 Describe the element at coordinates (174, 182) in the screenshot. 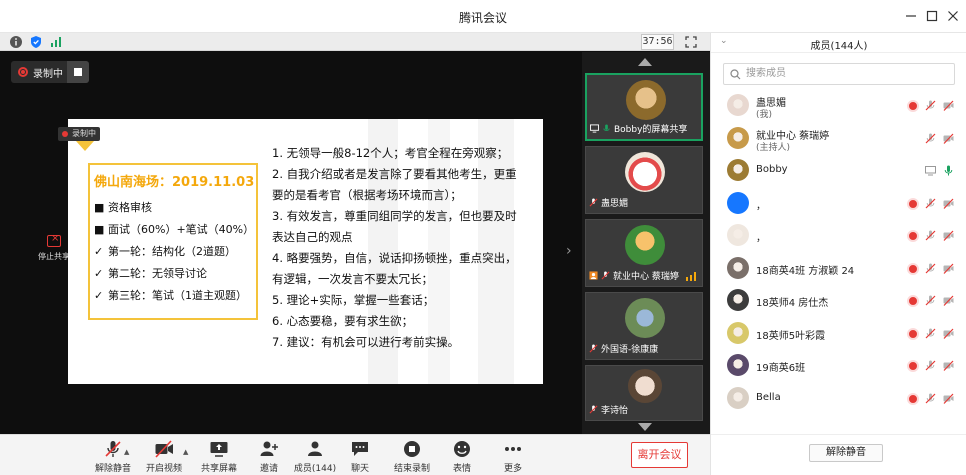

I see `exam-box-title: 佛山南海场：2019.11.03` at that location.